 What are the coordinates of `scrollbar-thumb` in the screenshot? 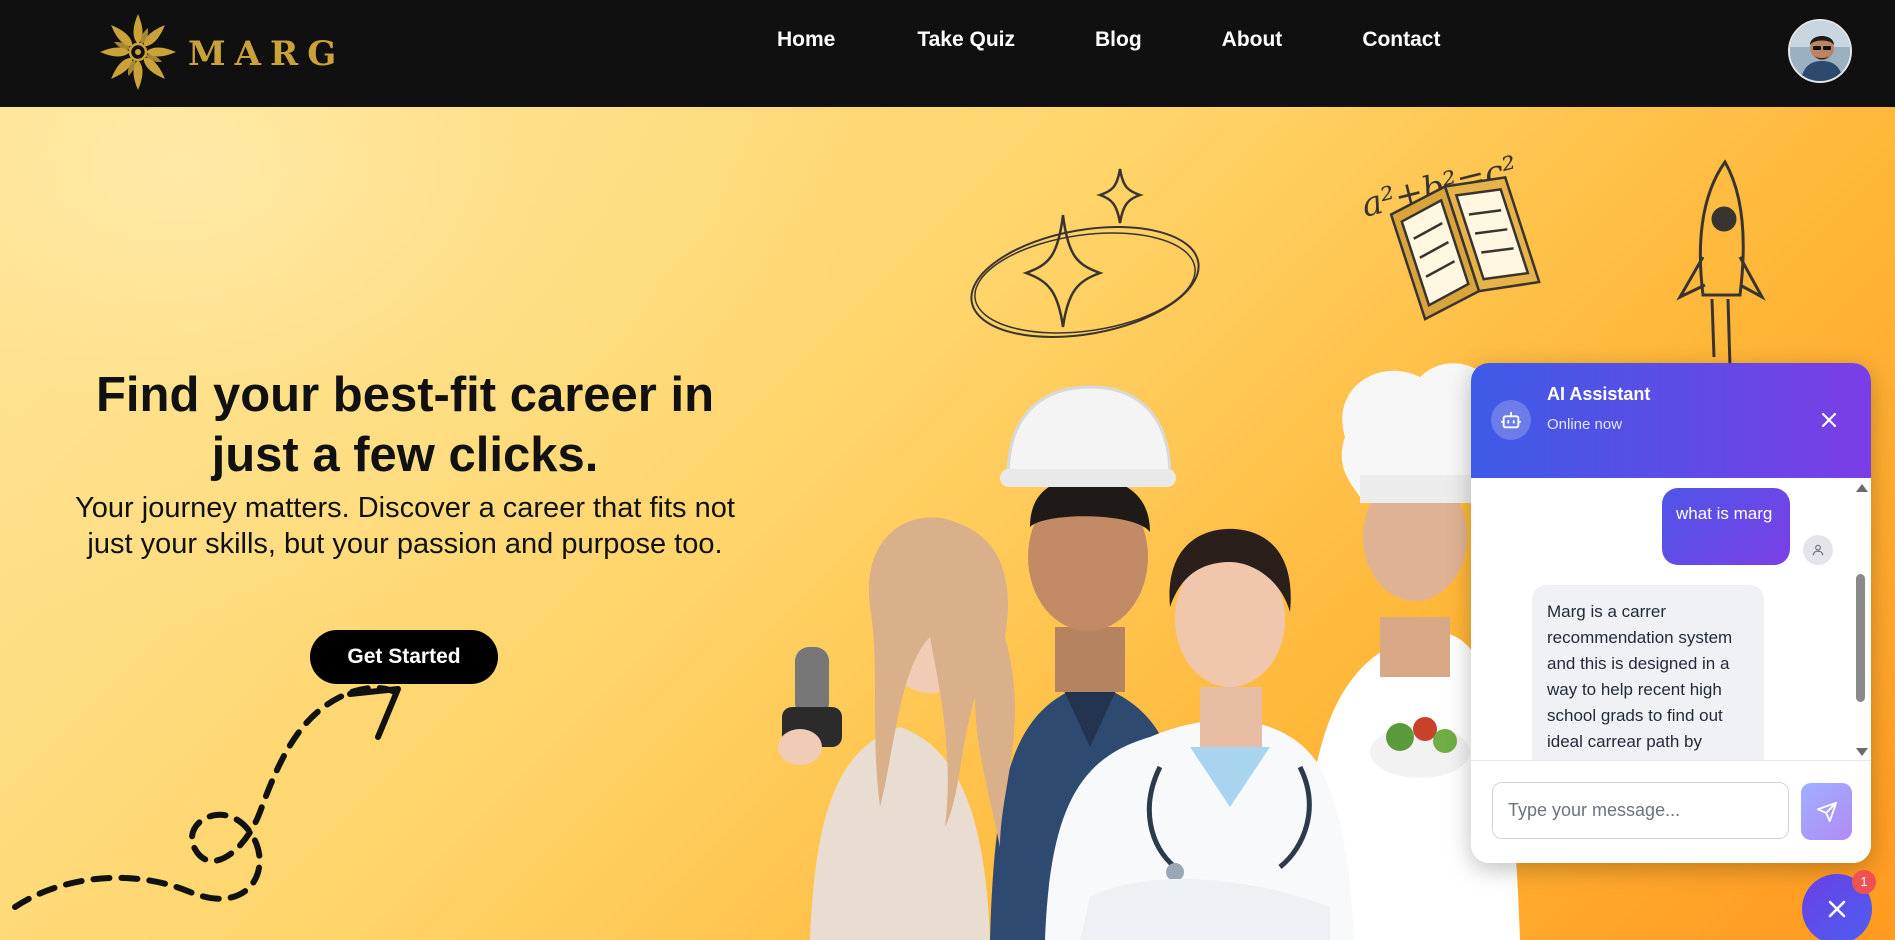 It's located at (1860, 638).